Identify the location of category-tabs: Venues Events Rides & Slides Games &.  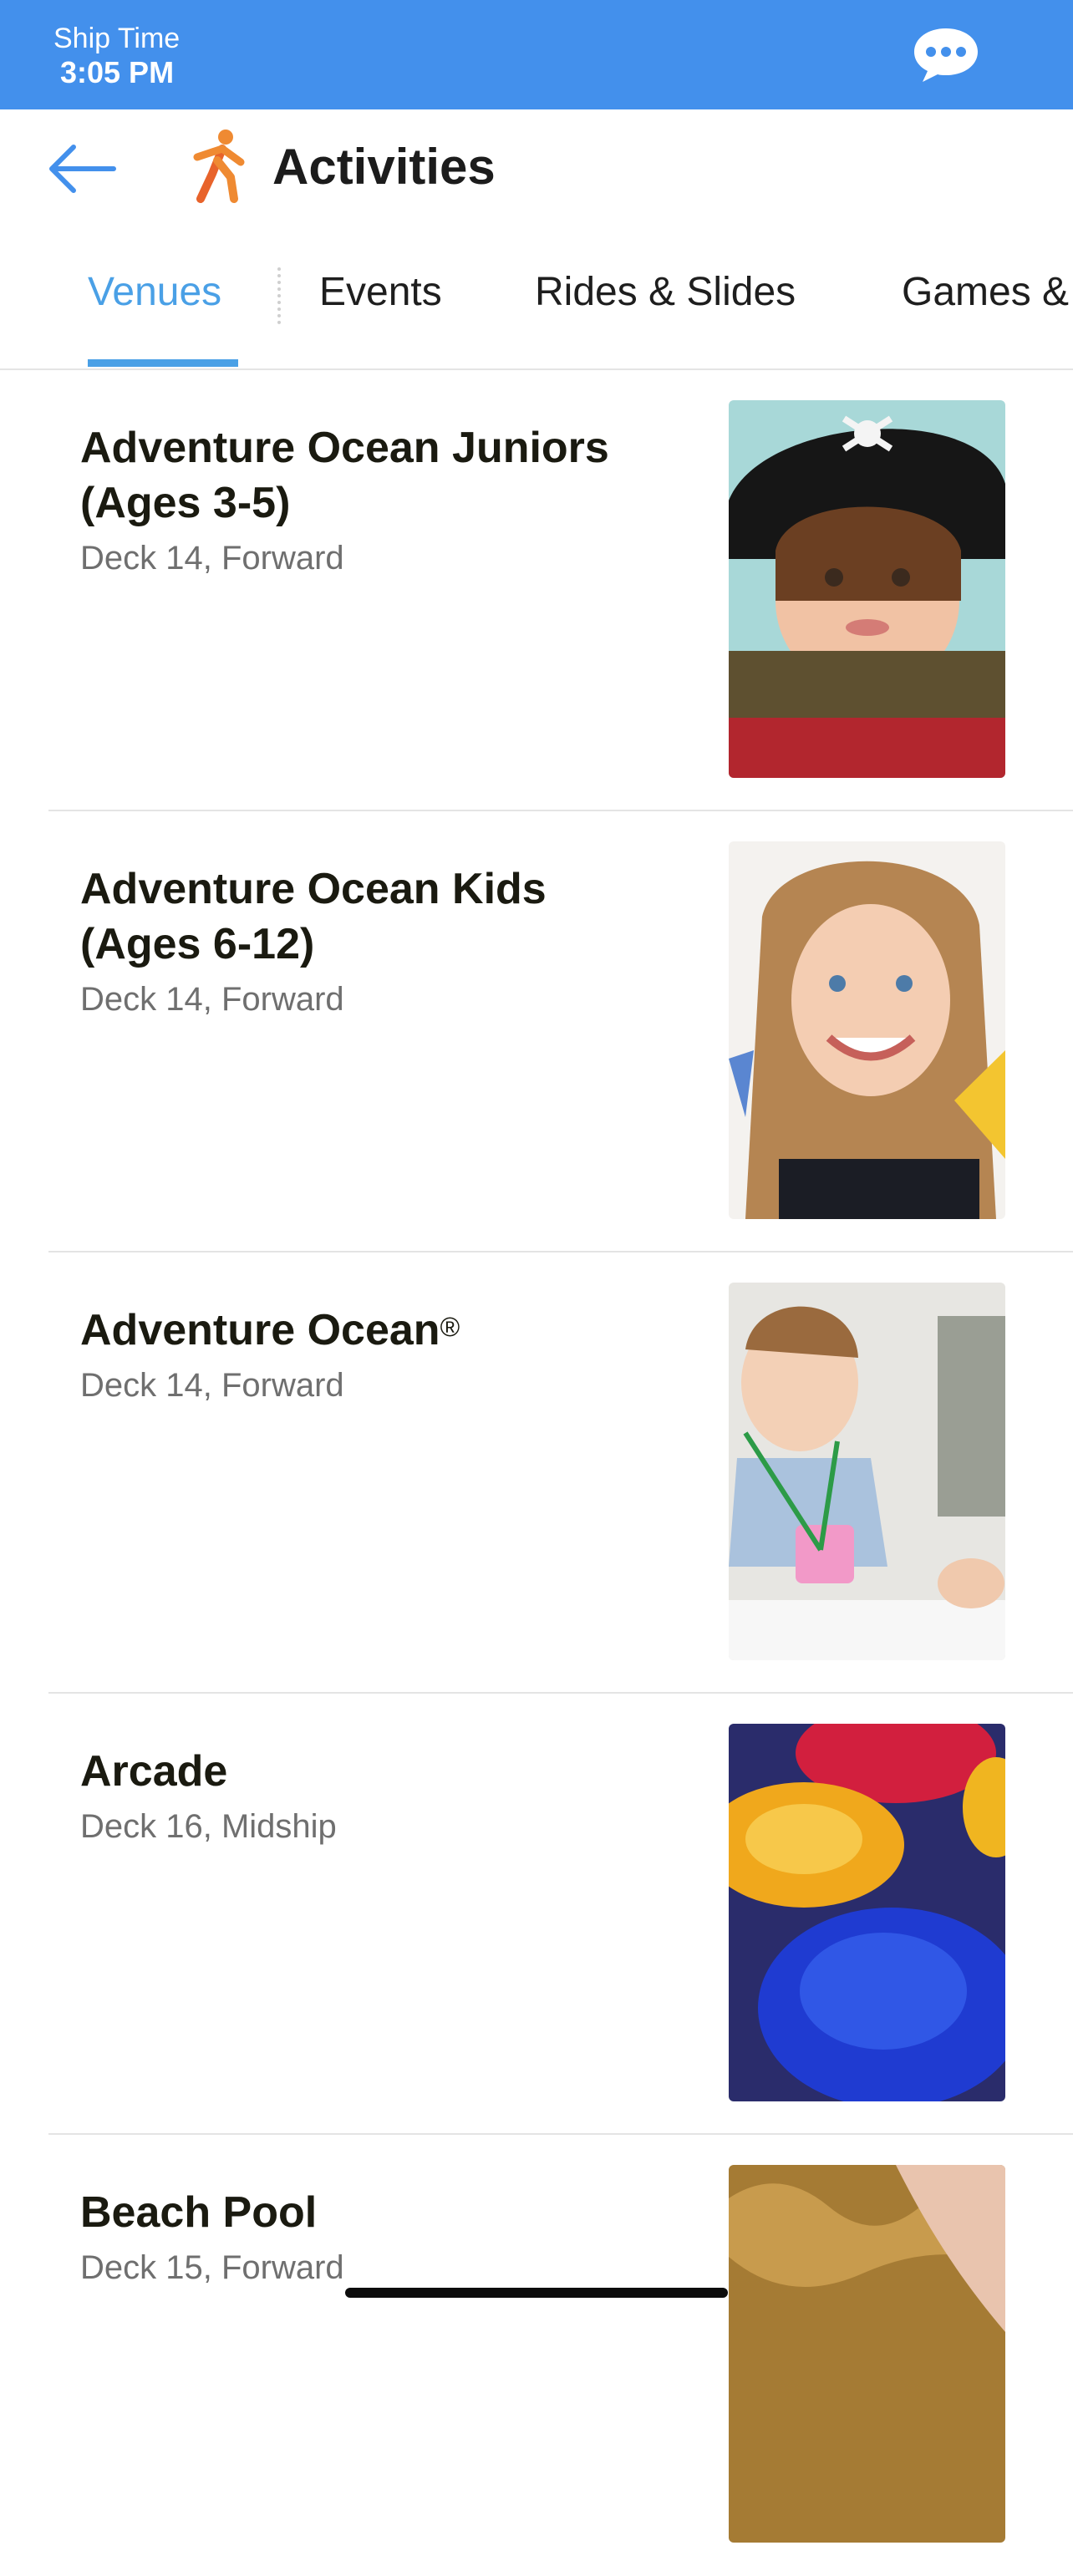
(536, 305).